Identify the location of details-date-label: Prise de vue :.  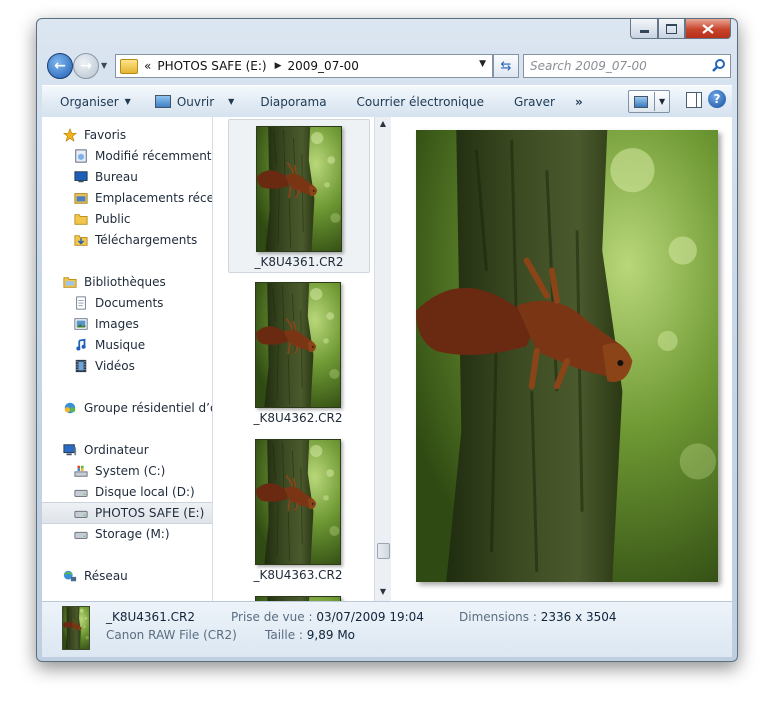
(272, 617).